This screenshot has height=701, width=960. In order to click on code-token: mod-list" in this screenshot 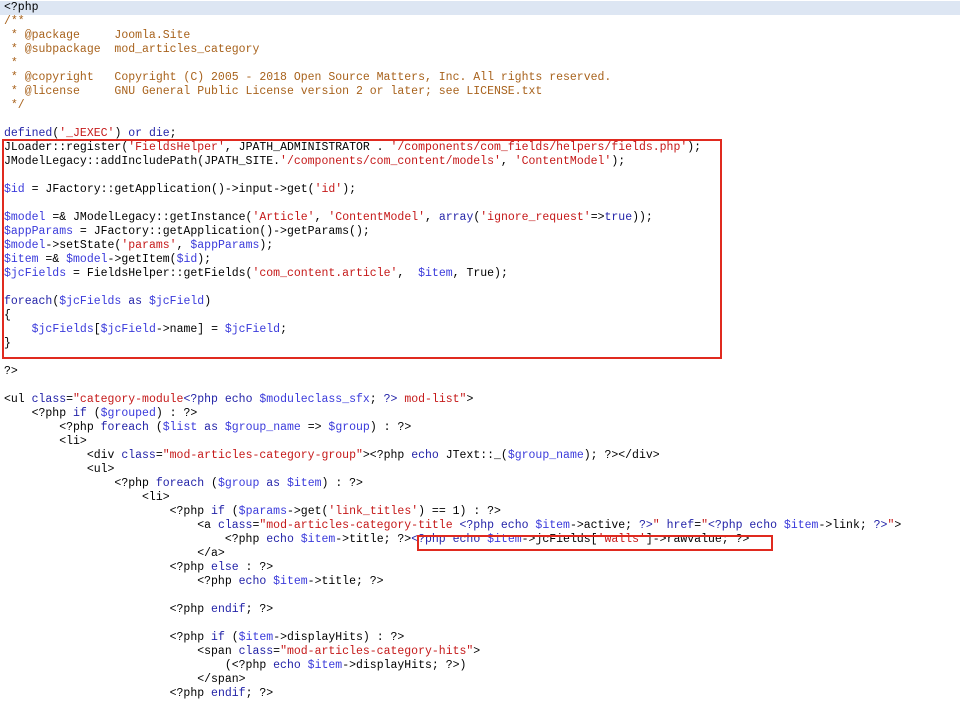, I will do `click(432, 399)`.